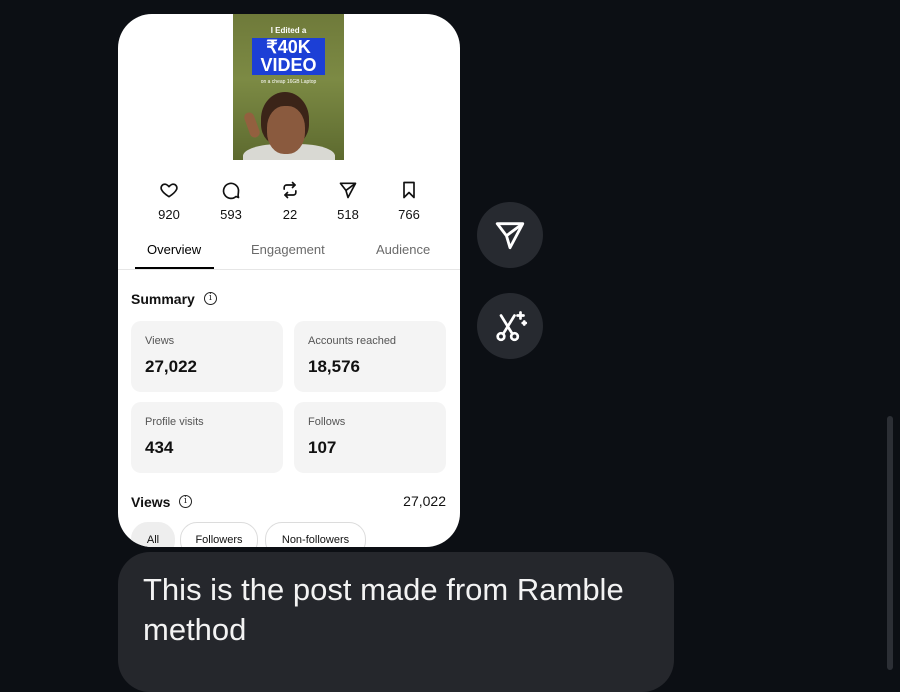 The width and height of the screenshot is (900, 692). Describe the element at coordinates (159, 447) in the screenshot. I see `tile-profile-visits-value: 434` at that location.